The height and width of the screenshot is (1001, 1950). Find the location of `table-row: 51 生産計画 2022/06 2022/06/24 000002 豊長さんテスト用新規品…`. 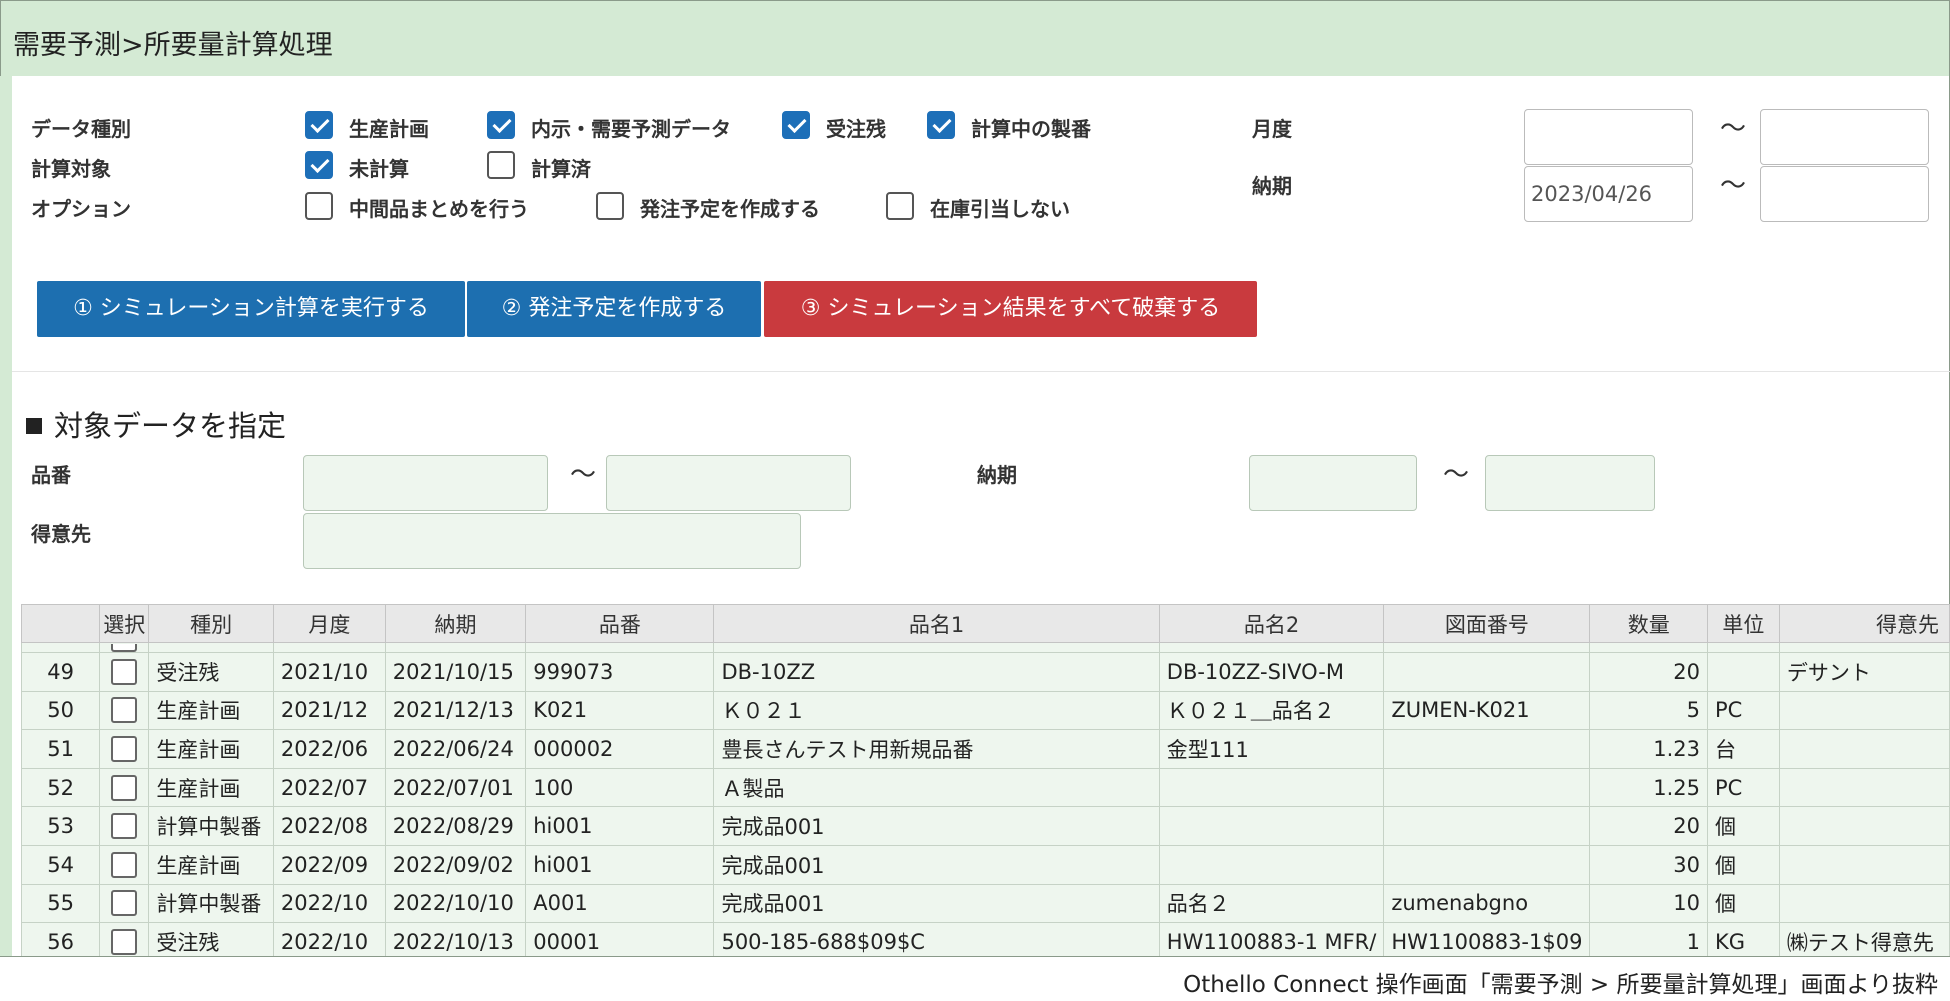

table-row: 51 生産計画 2022/06 2022/06/24 000002 豊長さんテスト用新規品… is located at coordinates (985, 749).